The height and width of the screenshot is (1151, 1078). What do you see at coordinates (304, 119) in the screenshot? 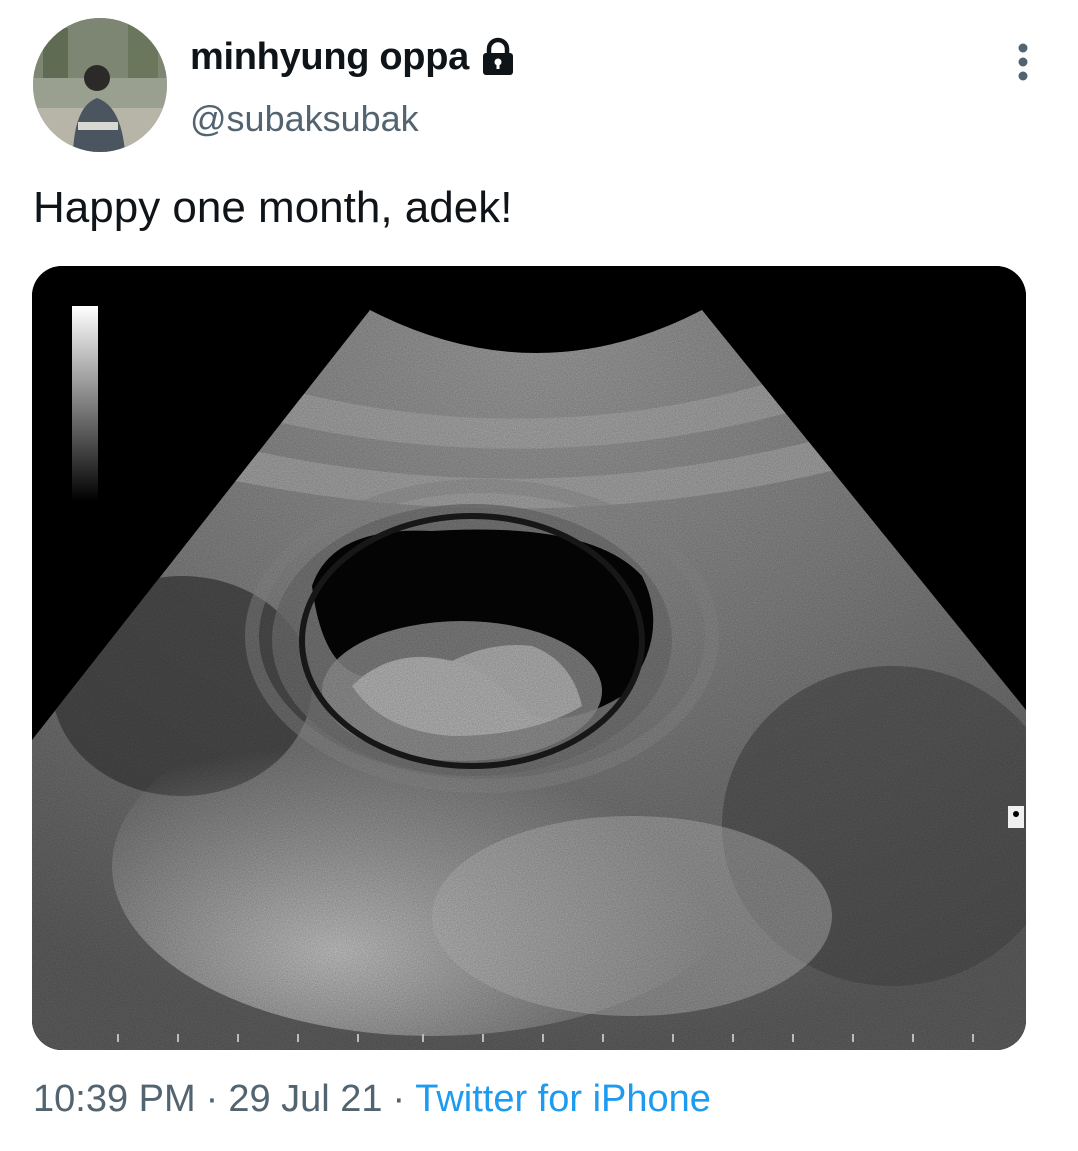
I see `author-handle: @subaksubak` at bounding box center [304, 119].